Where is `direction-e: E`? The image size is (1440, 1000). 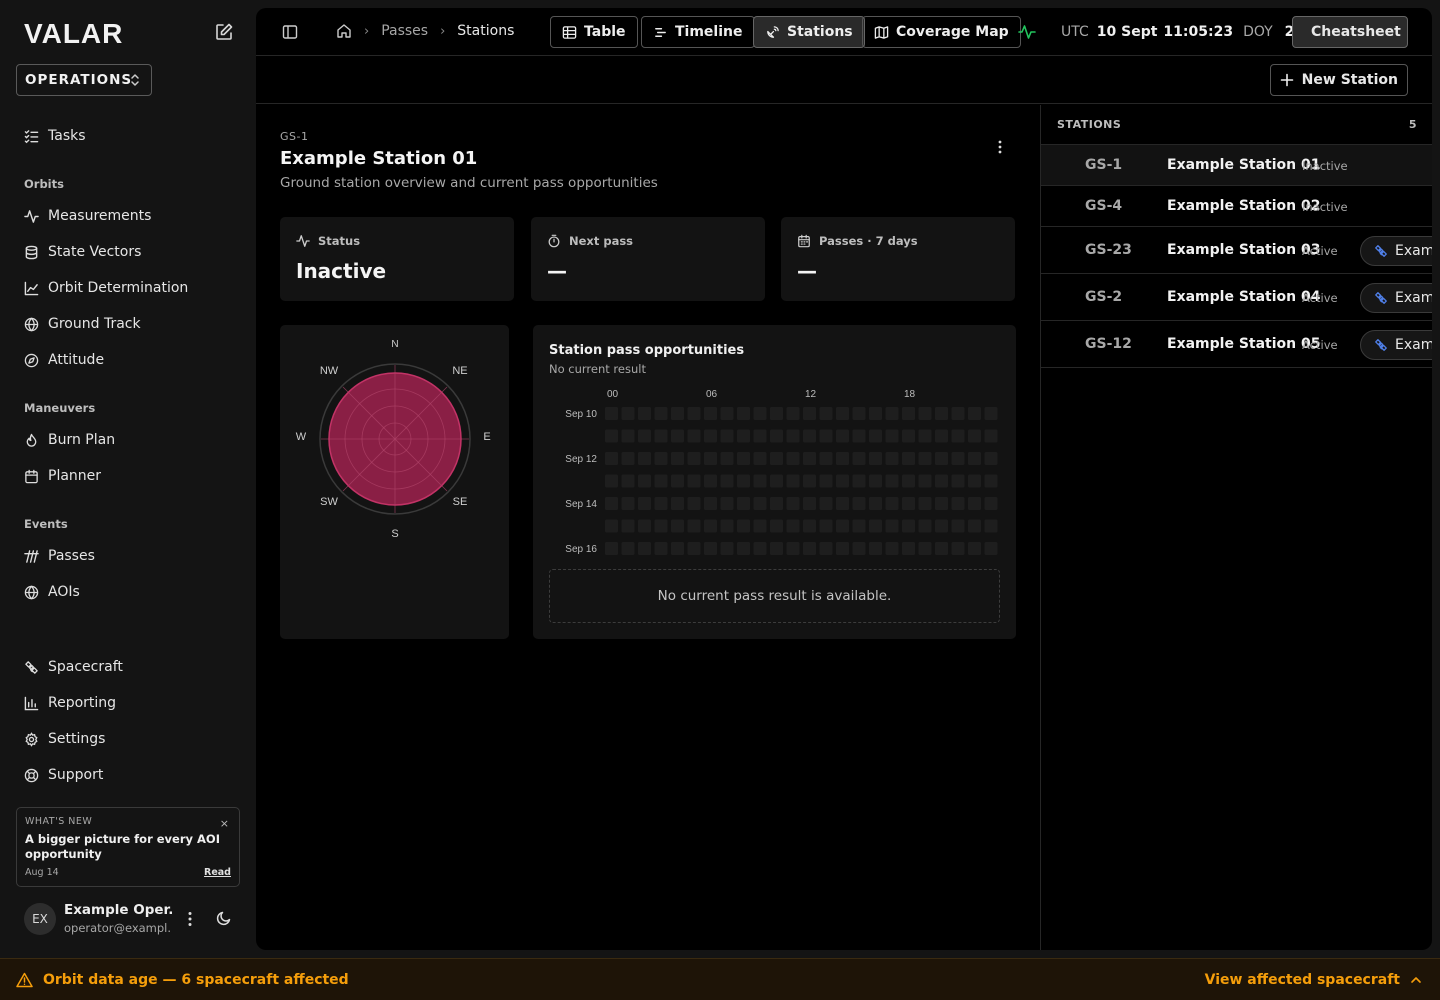
direction-e: E is located at coordinates (486, 437).